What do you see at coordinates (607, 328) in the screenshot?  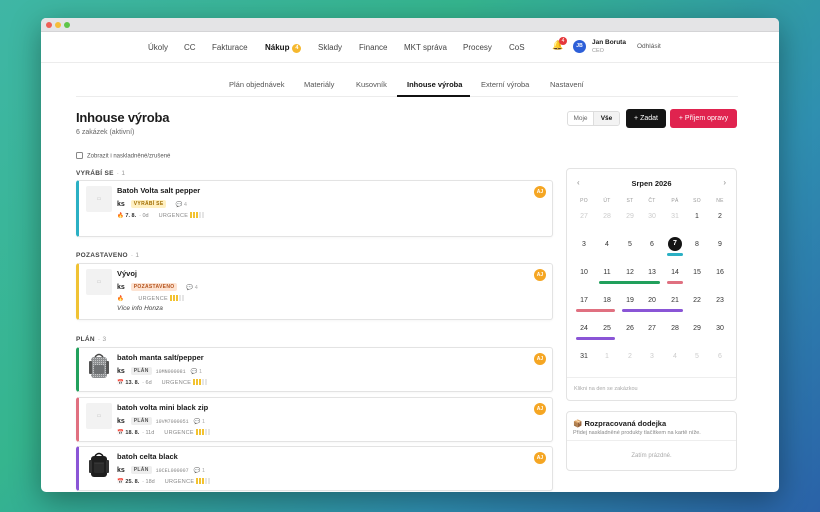 I see `calendar-day: 25` at bounding box center [607, 328].